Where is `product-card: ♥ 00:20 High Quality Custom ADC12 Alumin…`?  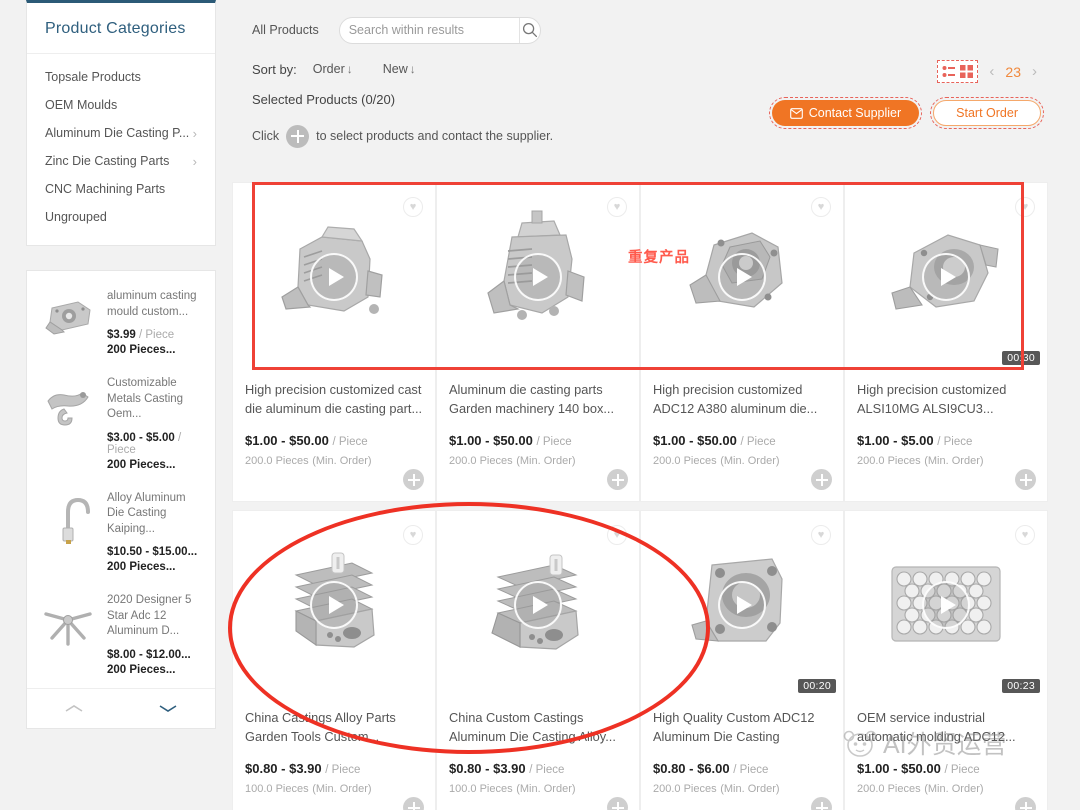
product-card: ♥ 00:20 High Quality Custom ADC12 Alumin… is located at coordinates (742, 660).